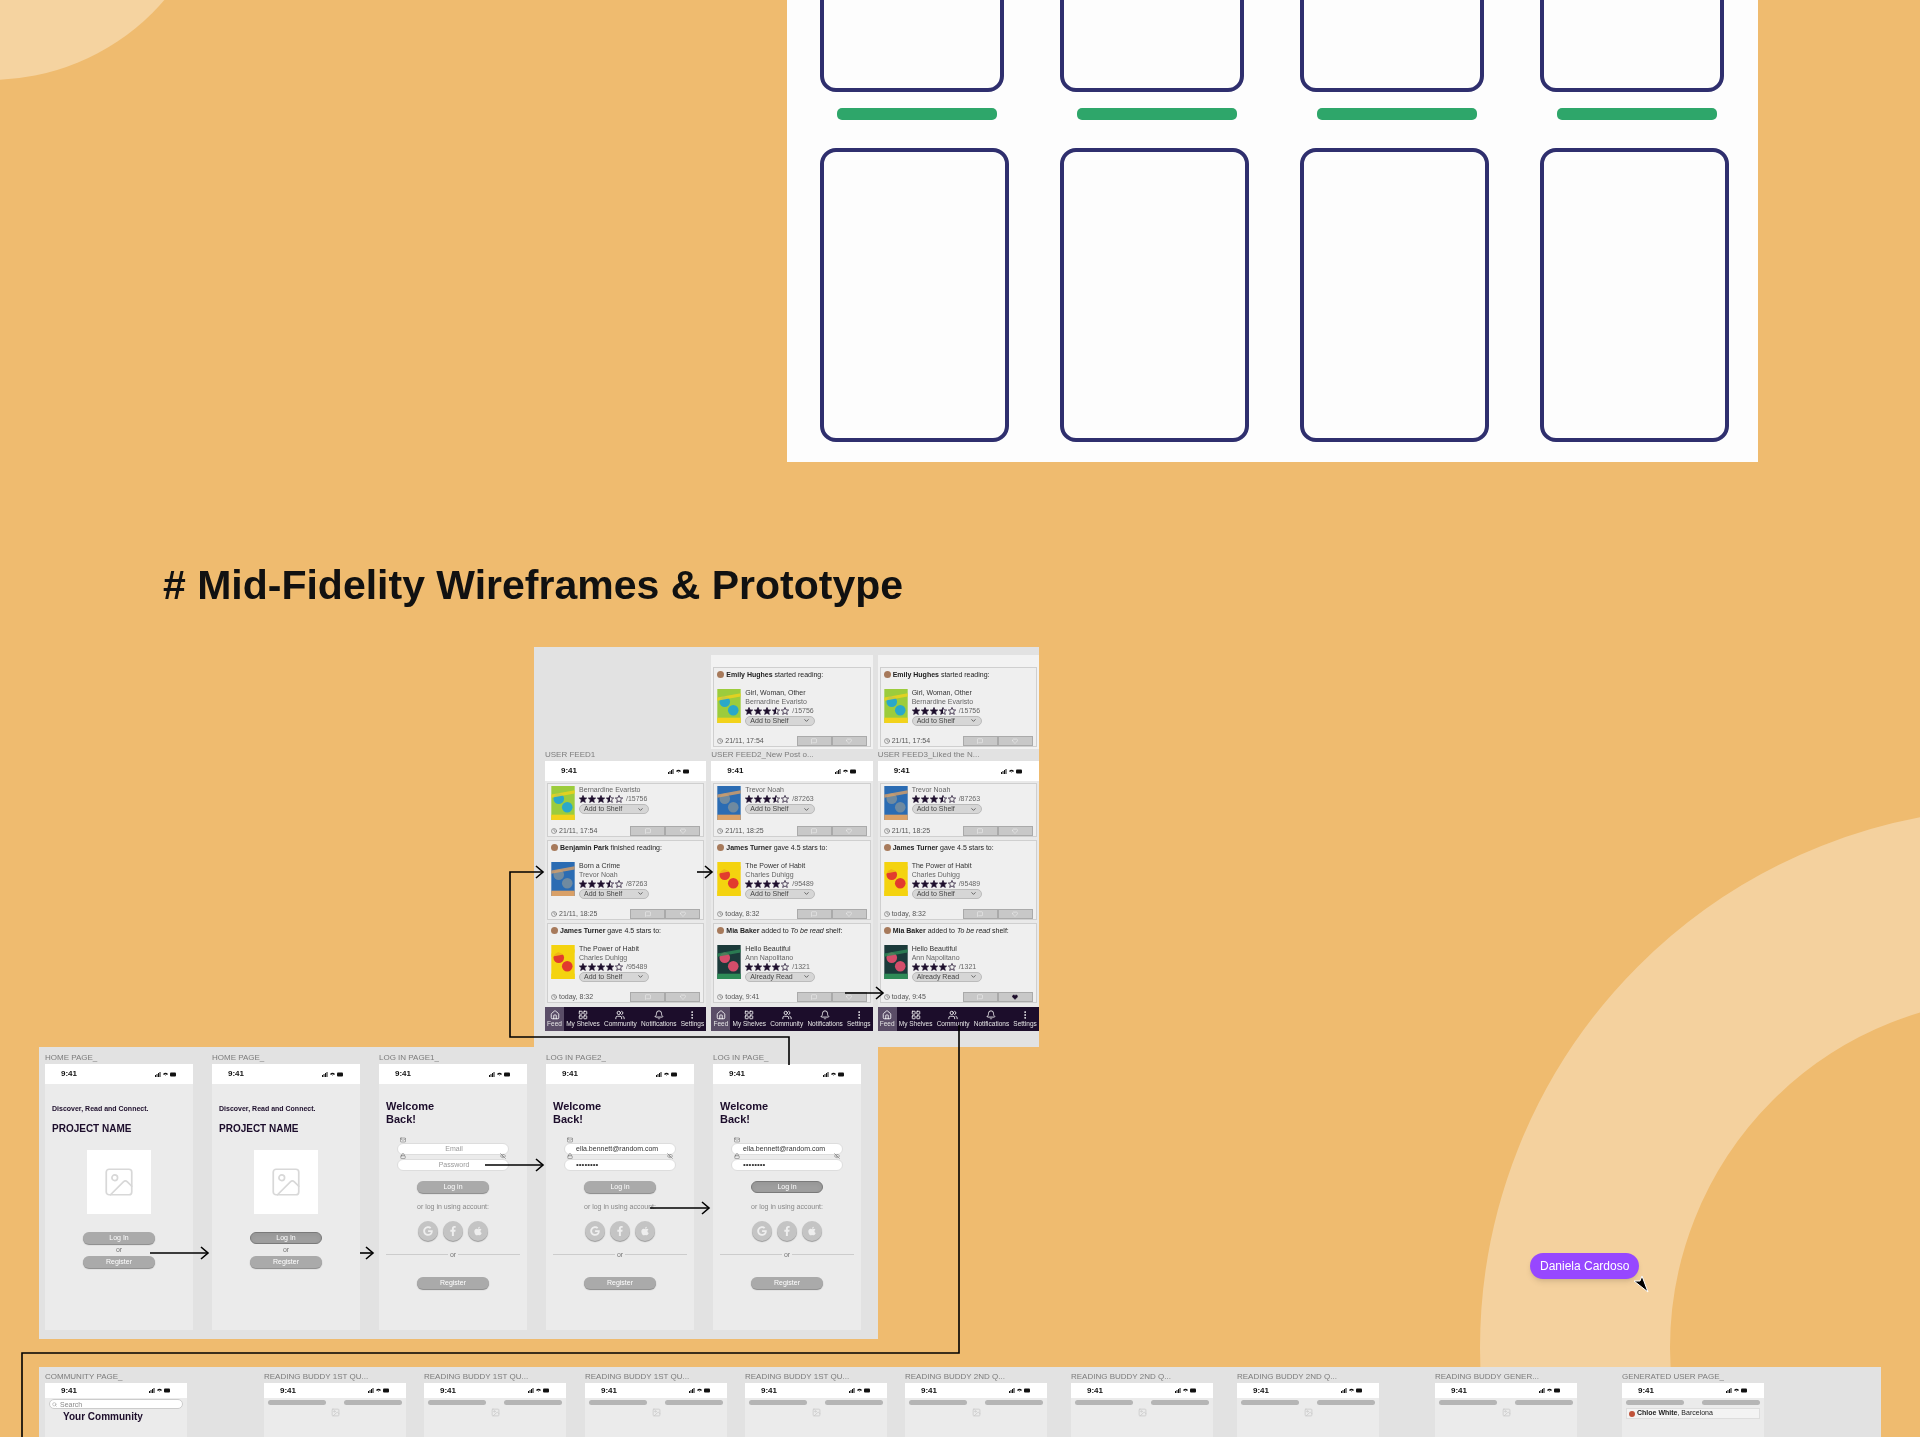 The image size is (1920, 1437). What do you see at coordinates (570, 1140) in the screenshot?
I see `mail-icon` at bounding box center [570, 1140].